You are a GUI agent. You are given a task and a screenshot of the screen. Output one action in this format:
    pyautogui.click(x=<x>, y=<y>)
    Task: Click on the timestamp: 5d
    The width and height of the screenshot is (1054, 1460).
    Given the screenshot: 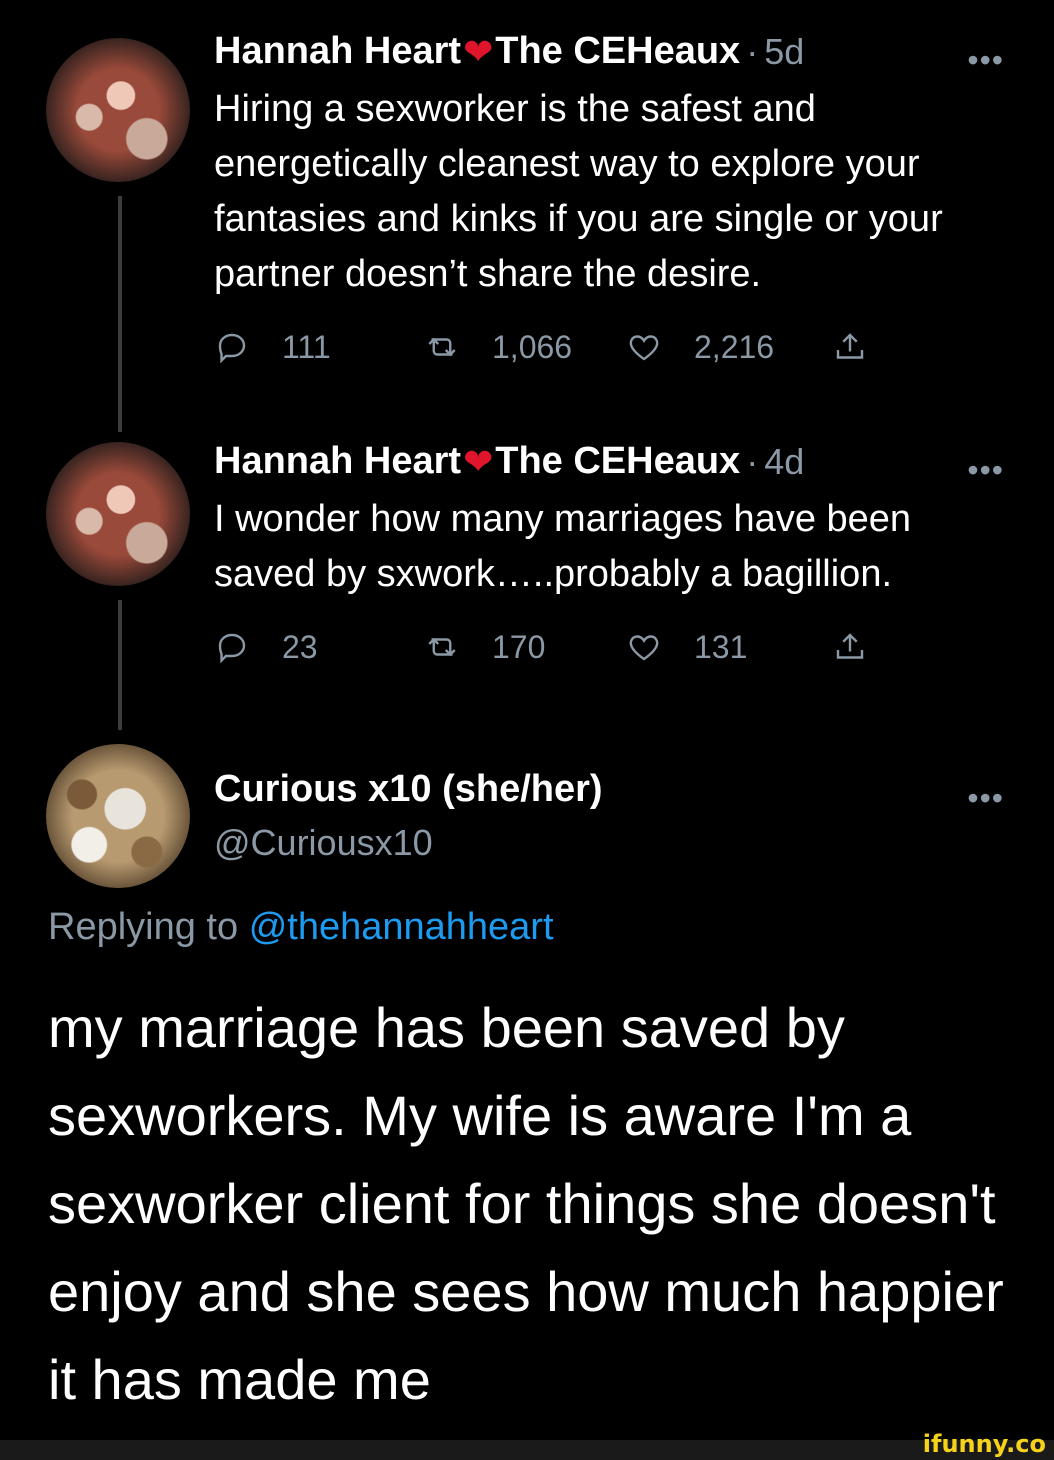 What is the action you would take?
    pyautogui.click(x=784, y=52)
    